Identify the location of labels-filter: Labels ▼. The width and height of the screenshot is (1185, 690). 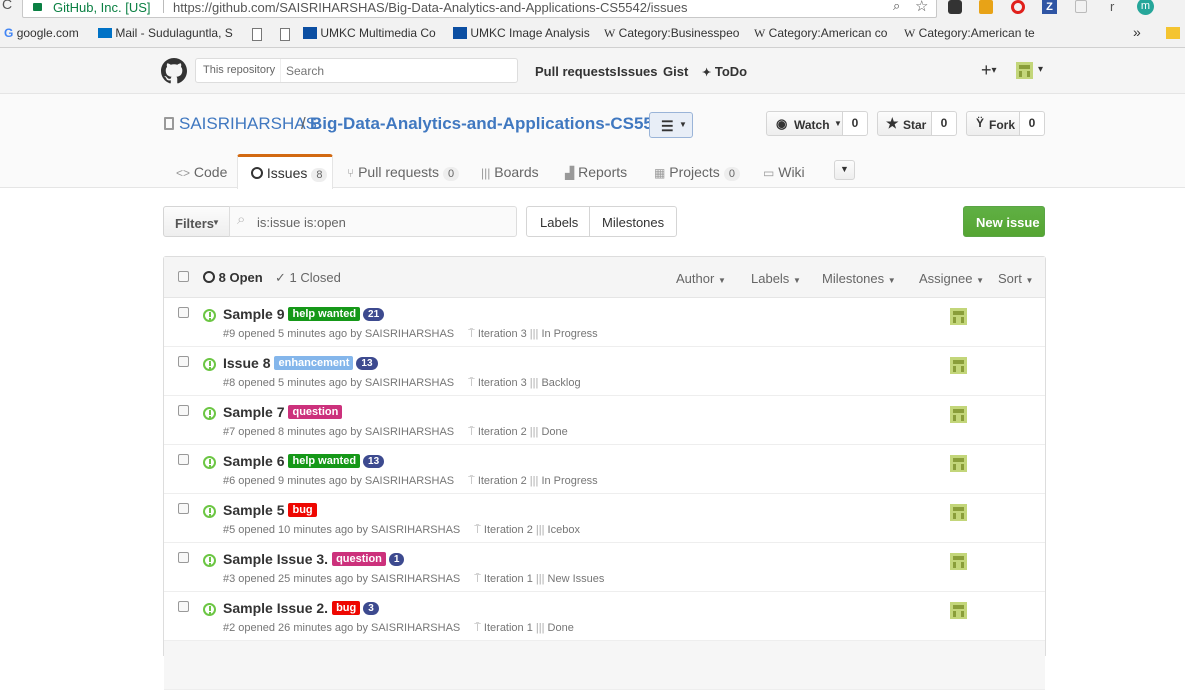
(776, 278).